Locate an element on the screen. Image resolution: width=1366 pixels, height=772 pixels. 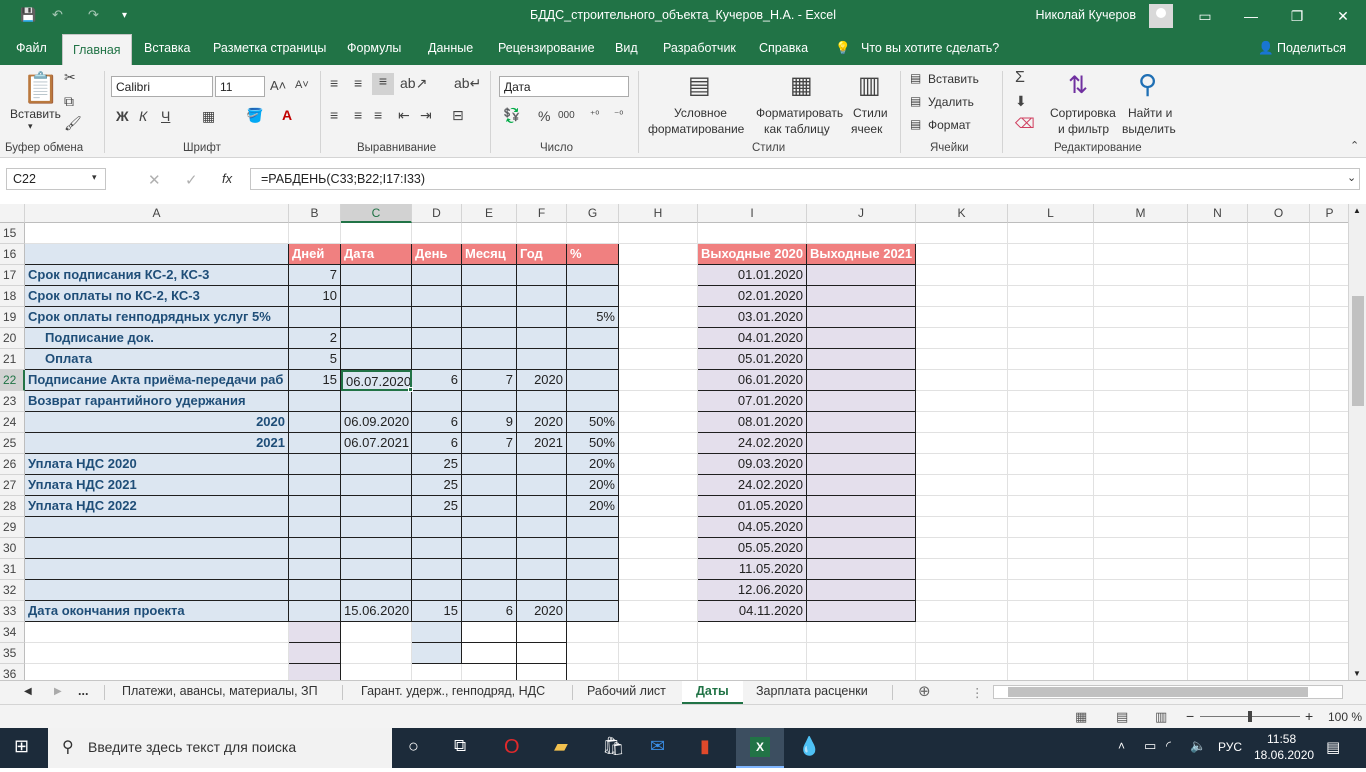
cell-h18 is located at coordinates (658, 296).